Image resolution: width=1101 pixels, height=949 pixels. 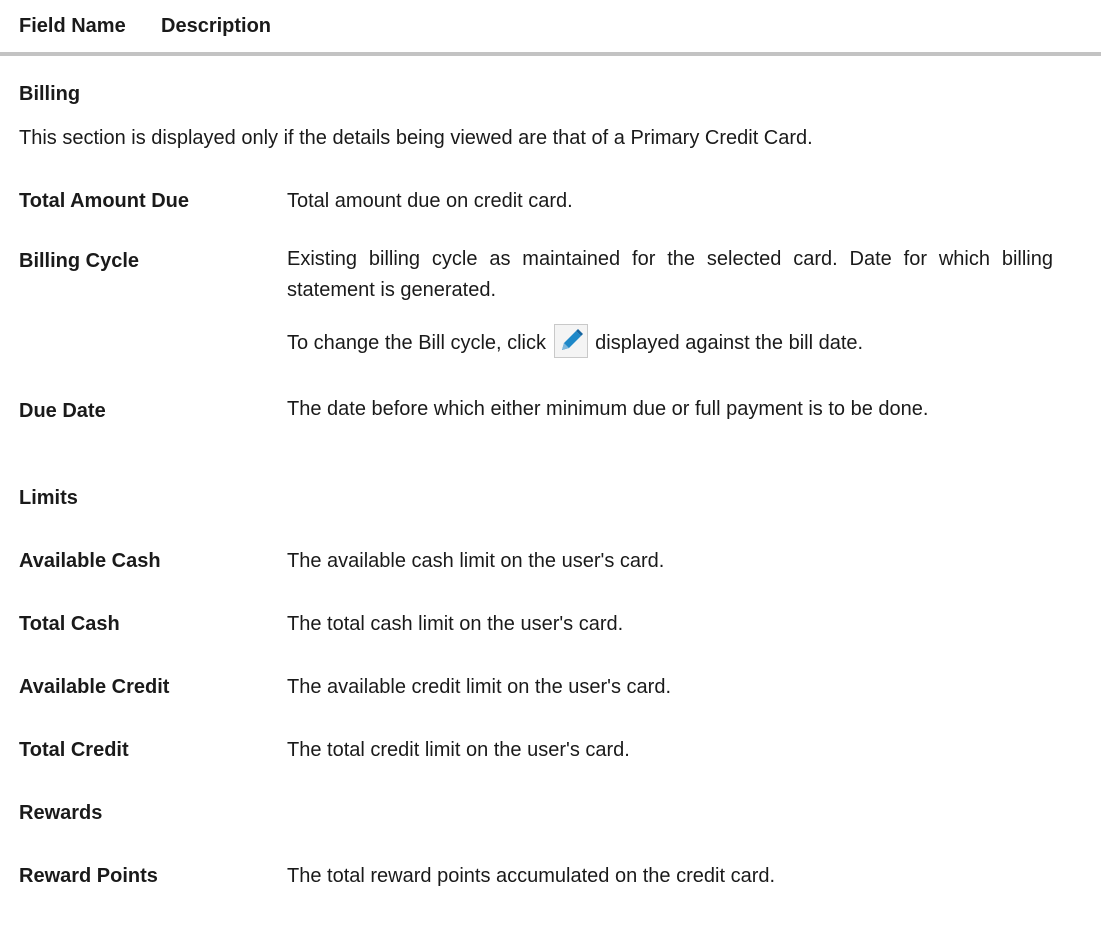 I want to click on field-name-total-credit: Total Credit, so click(x=74, y=750).